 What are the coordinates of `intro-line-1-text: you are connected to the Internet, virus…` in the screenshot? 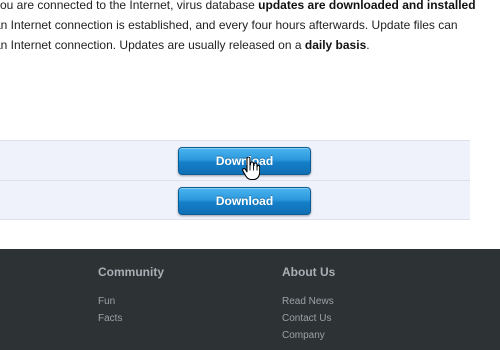 It's located at (129, 6).